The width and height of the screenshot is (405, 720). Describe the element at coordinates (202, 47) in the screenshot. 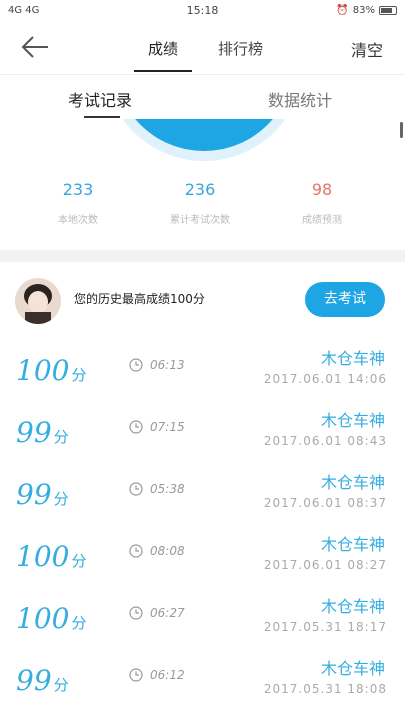

I see `top-bar: 成绩 排行榜 清空` at that location.